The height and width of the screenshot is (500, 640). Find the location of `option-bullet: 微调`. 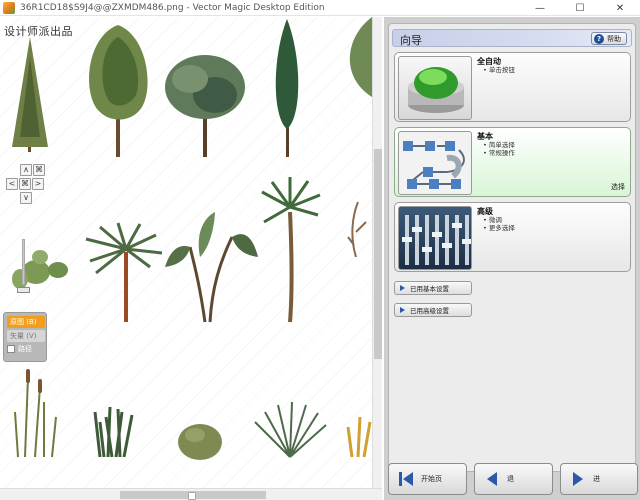

option-bullet: 微调 is located at coordinates (499, 220).